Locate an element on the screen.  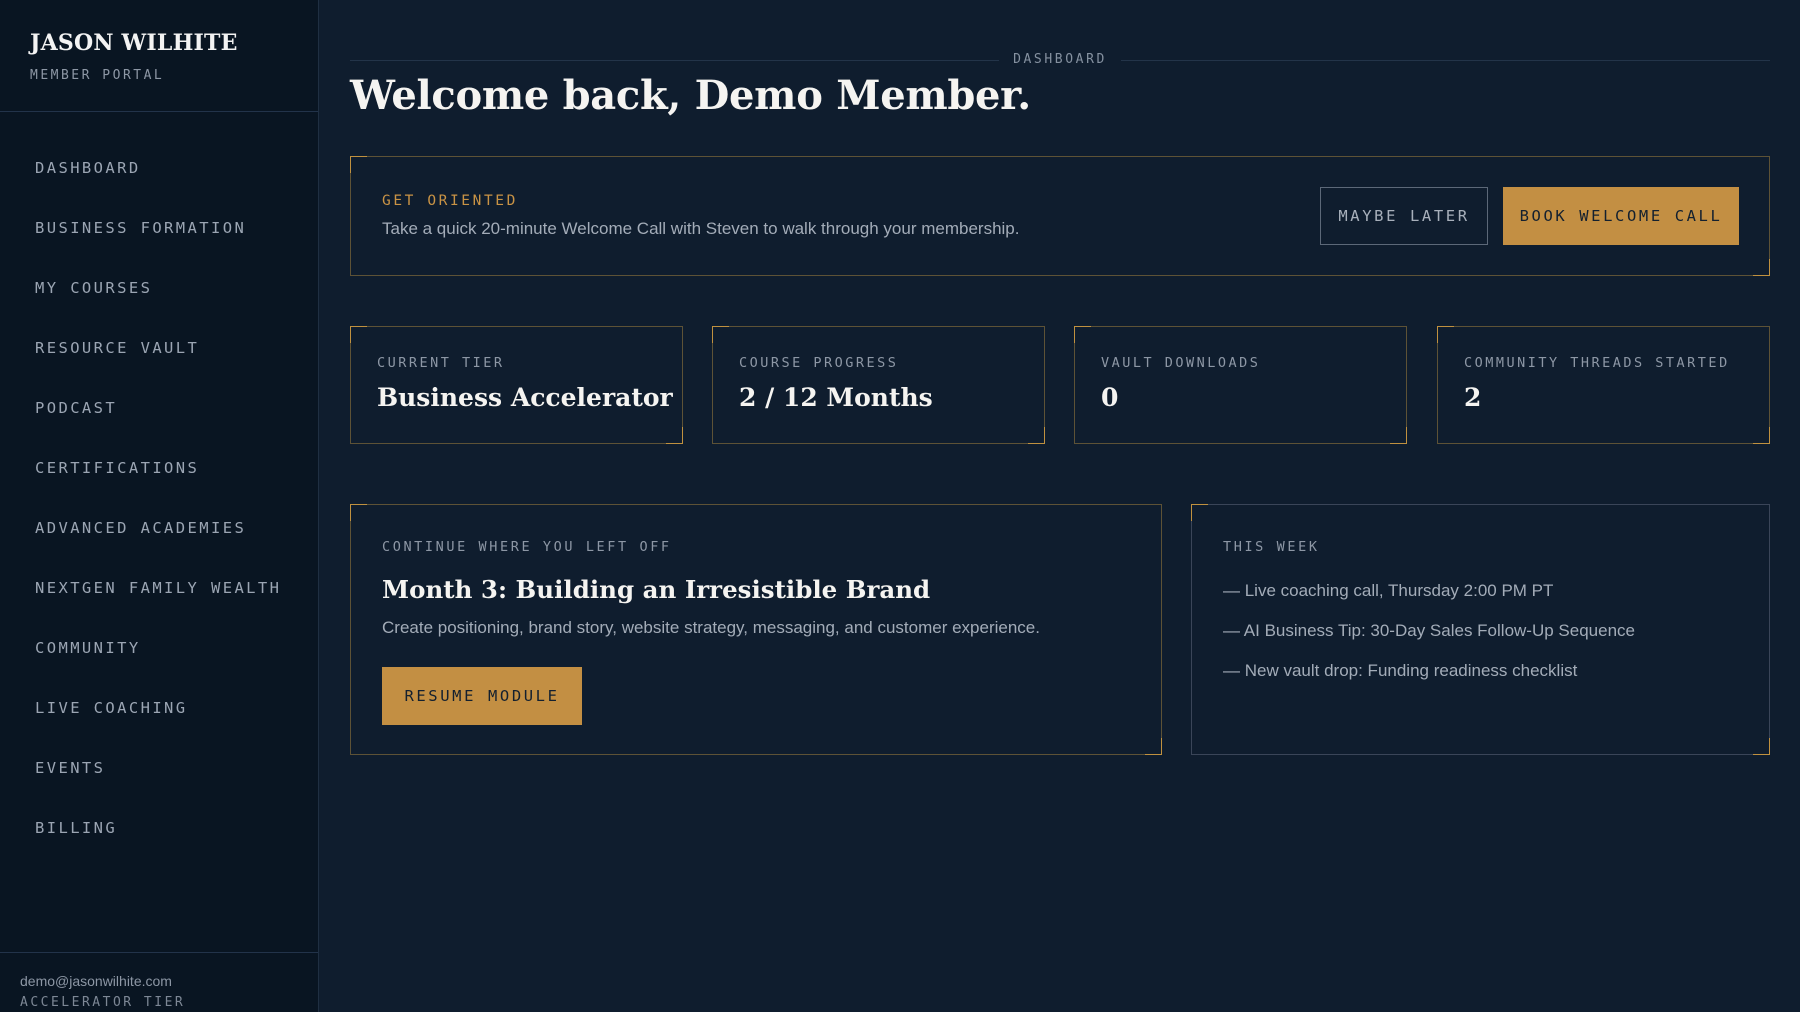
sidebar-item-events: EVENTS is located at coordinates (159, 768).